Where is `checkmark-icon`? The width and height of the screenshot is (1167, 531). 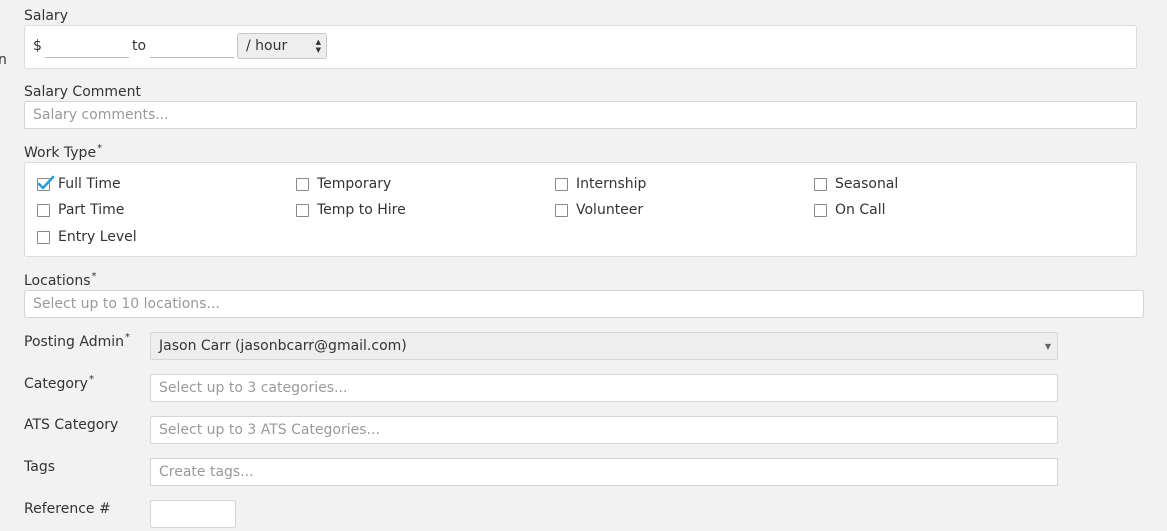
checkmark-icon is located at coordinates (46, 182).